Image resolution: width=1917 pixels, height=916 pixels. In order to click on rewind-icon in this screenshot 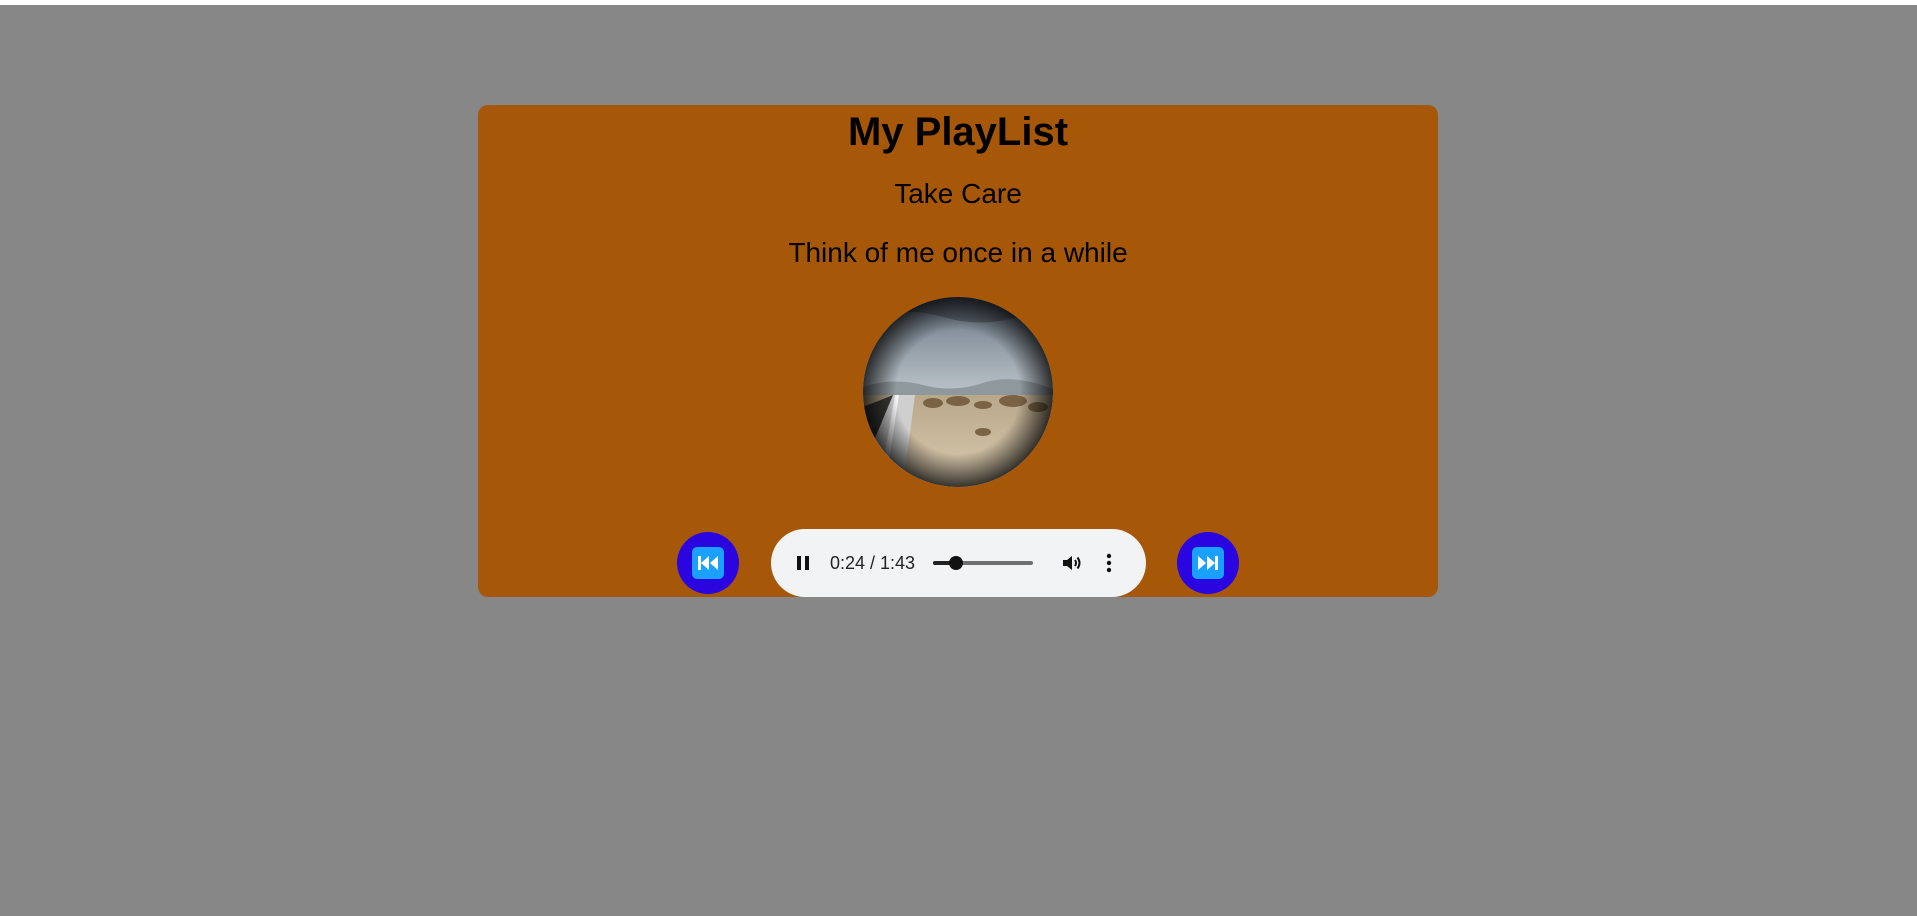, I will do `click(708, 563)`.